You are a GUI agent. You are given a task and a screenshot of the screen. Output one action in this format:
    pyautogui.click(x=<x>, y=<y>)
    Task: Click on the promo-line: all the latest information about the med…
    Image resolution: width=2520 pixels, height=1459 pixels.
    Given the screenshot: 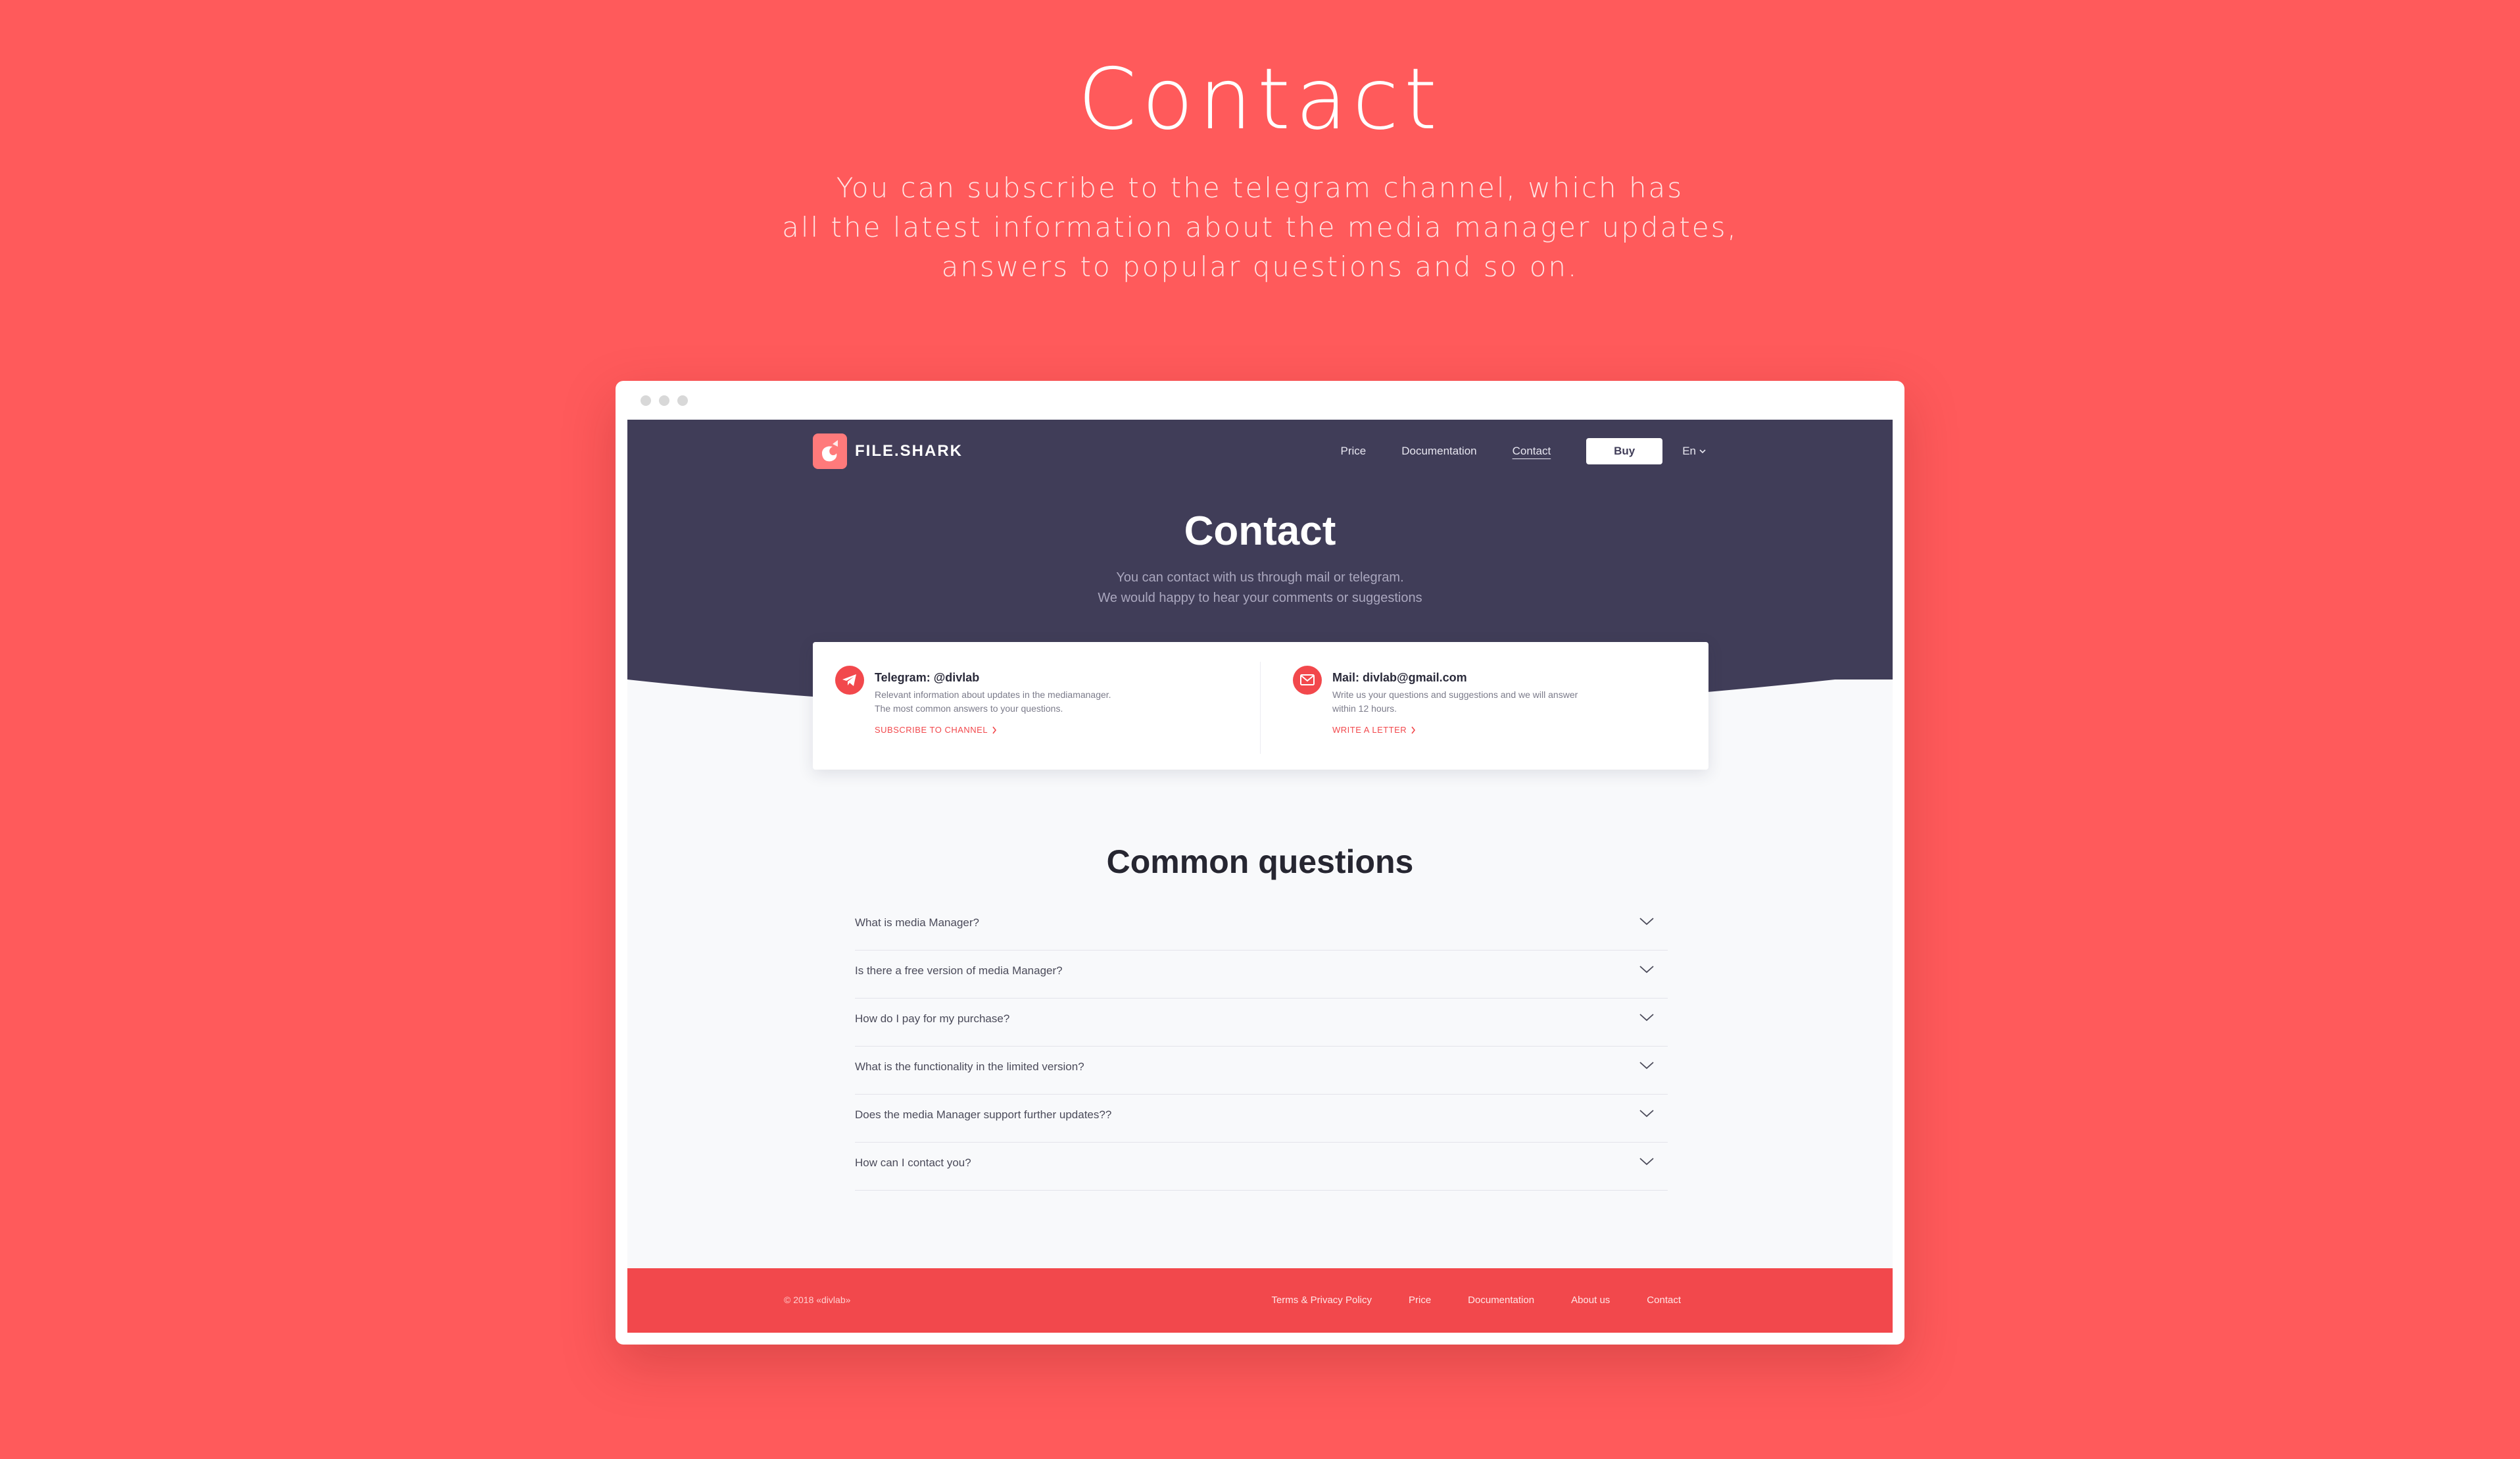 What is the action you would take?
    pyautogui.click(x=1260, y=227)
    